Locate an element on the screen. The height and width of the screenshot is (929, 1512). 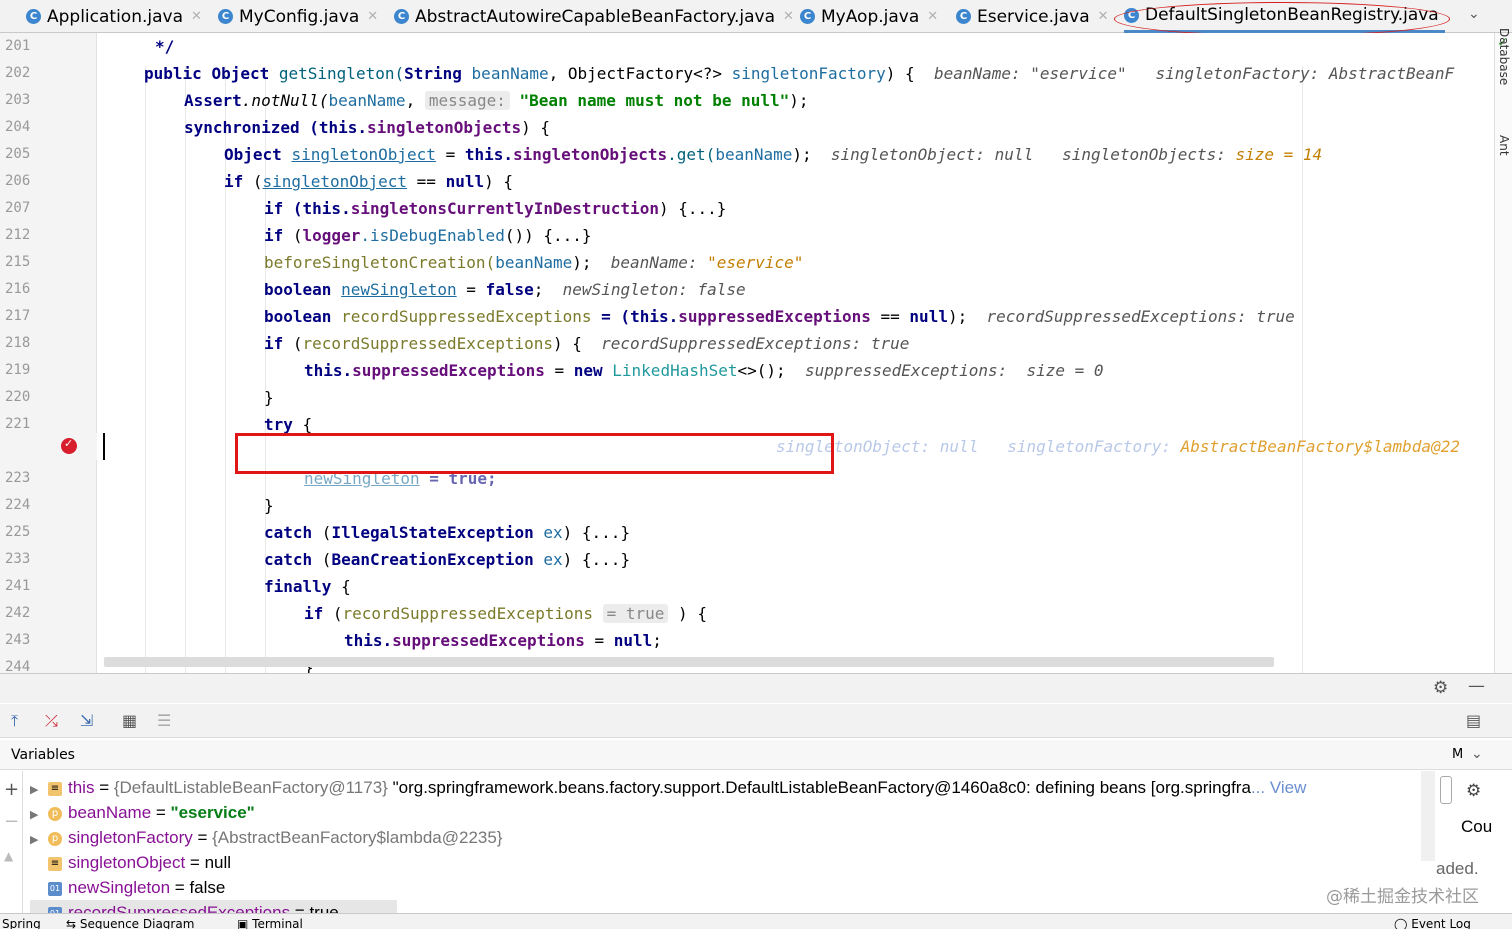
annotation-highlight-box is located at coordinates (534, 453).